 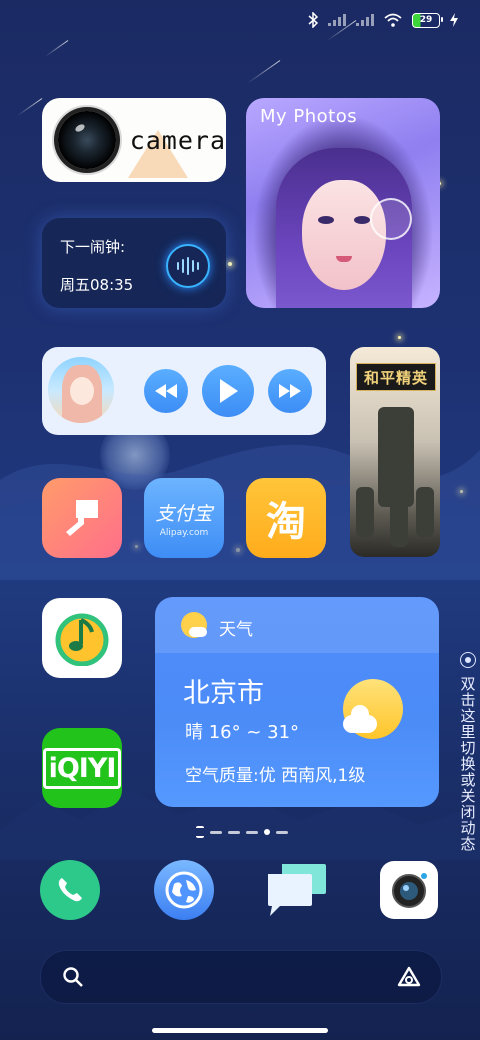 I want to click on alipay-en-label: Alipay.com, so click(x=184, y=532).